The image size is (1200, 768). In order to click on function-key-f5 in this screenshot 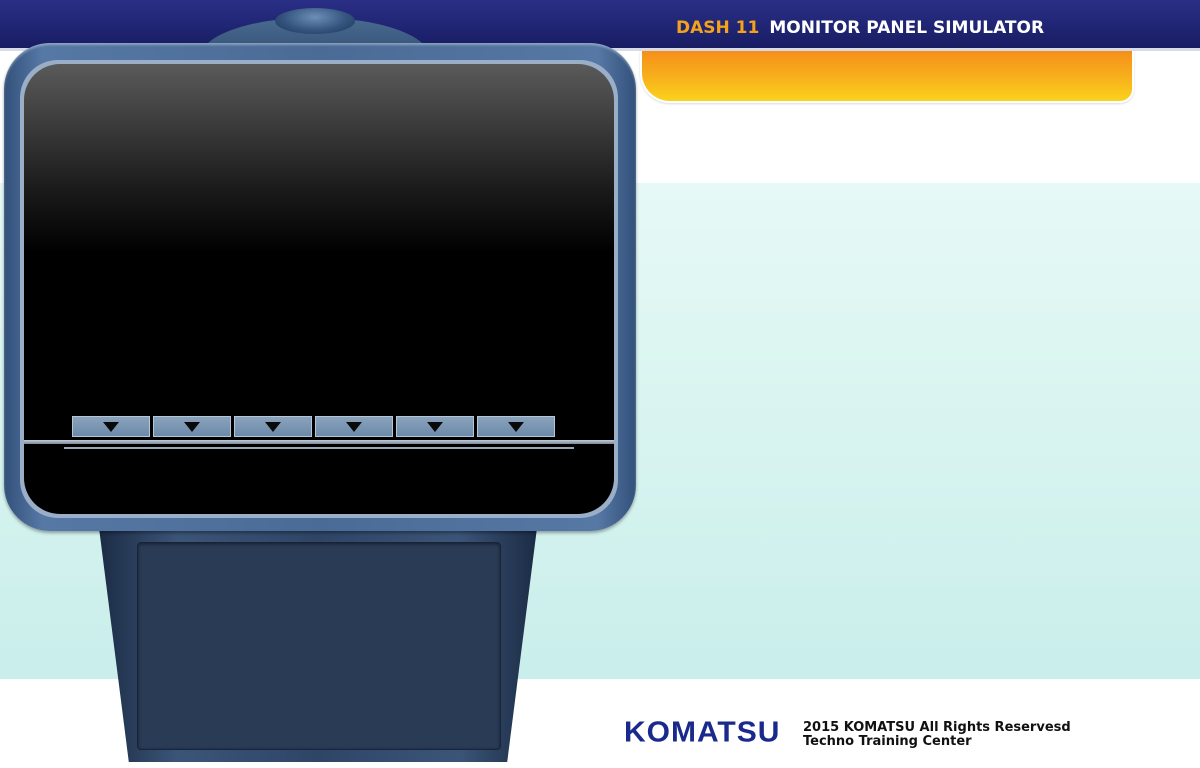, I will do `click(435, 426)`.